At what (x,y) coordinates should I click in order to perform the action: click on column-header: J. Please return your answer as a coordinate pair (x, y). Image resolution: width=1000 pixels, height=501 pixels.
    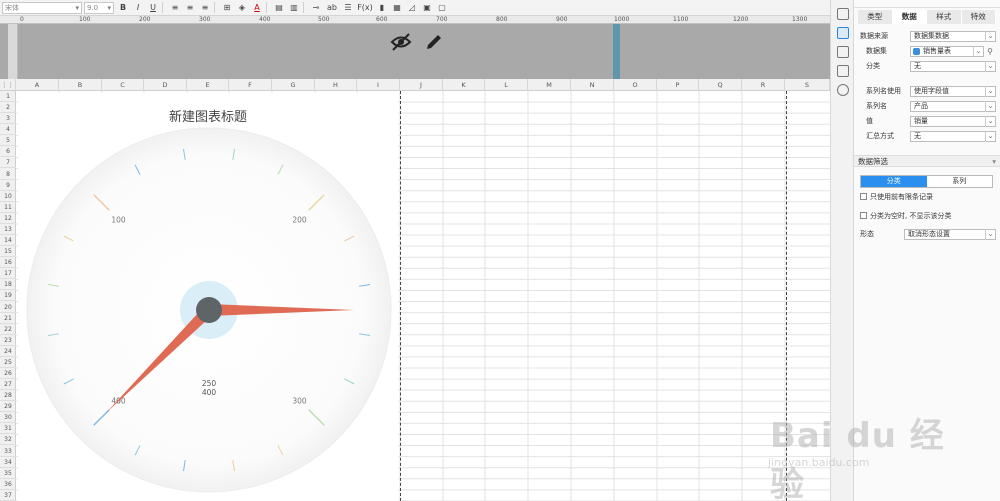
    Looking at the image, I should click on (421, 85).